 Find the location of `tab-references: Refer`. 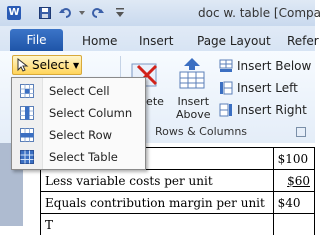

tab-references: Refer is located at coordinates (303, 41).